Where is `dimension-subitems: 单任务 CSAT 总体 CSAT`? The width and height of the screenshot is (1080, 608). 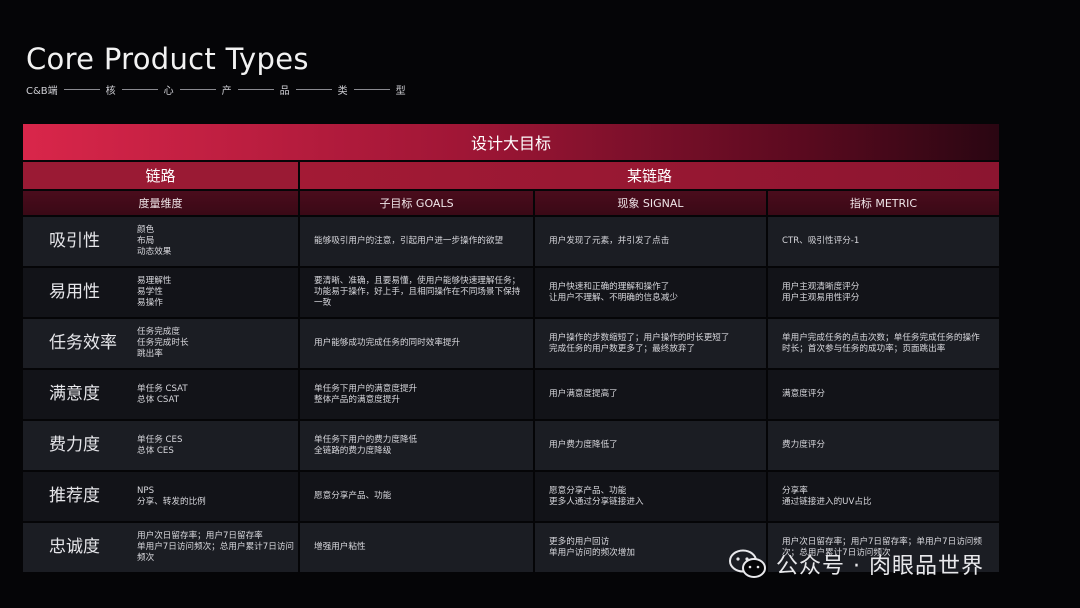
dimension-subitems: 单任务 CSAT 总体 CSAT is located at coordinates (162, 395).